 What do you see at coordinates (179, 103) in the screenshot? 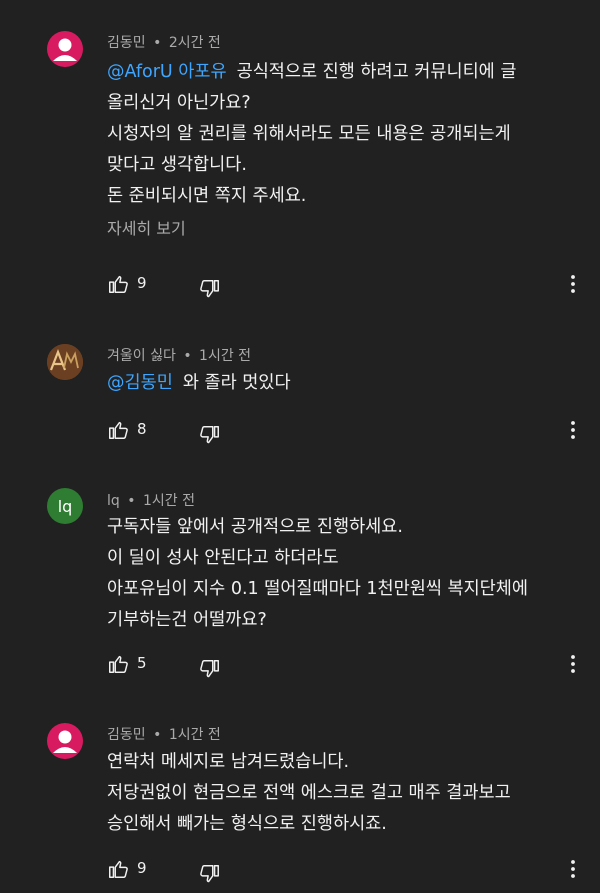
I see `comment-line: 올리신거 아닌가요?` at bounding box center [179, 103].